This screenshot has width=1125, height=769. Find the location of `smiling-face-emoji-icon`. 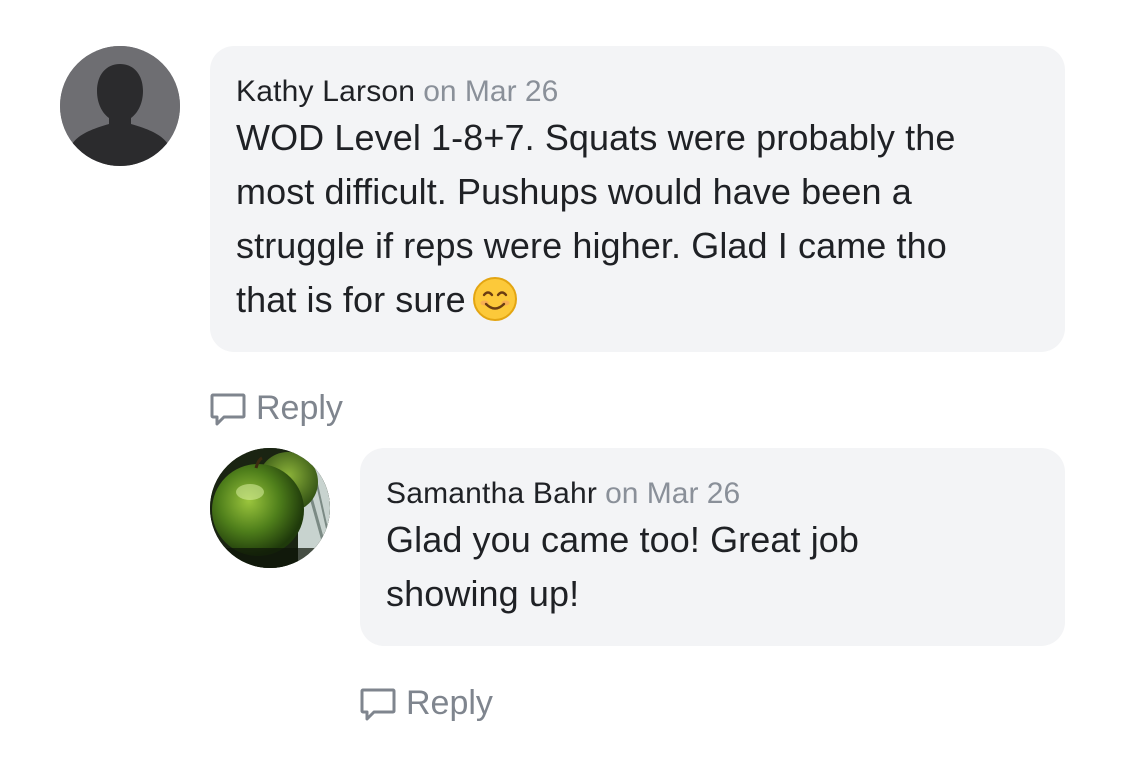

smiling-face-emoji-icon is located at coordinates (495, 299).